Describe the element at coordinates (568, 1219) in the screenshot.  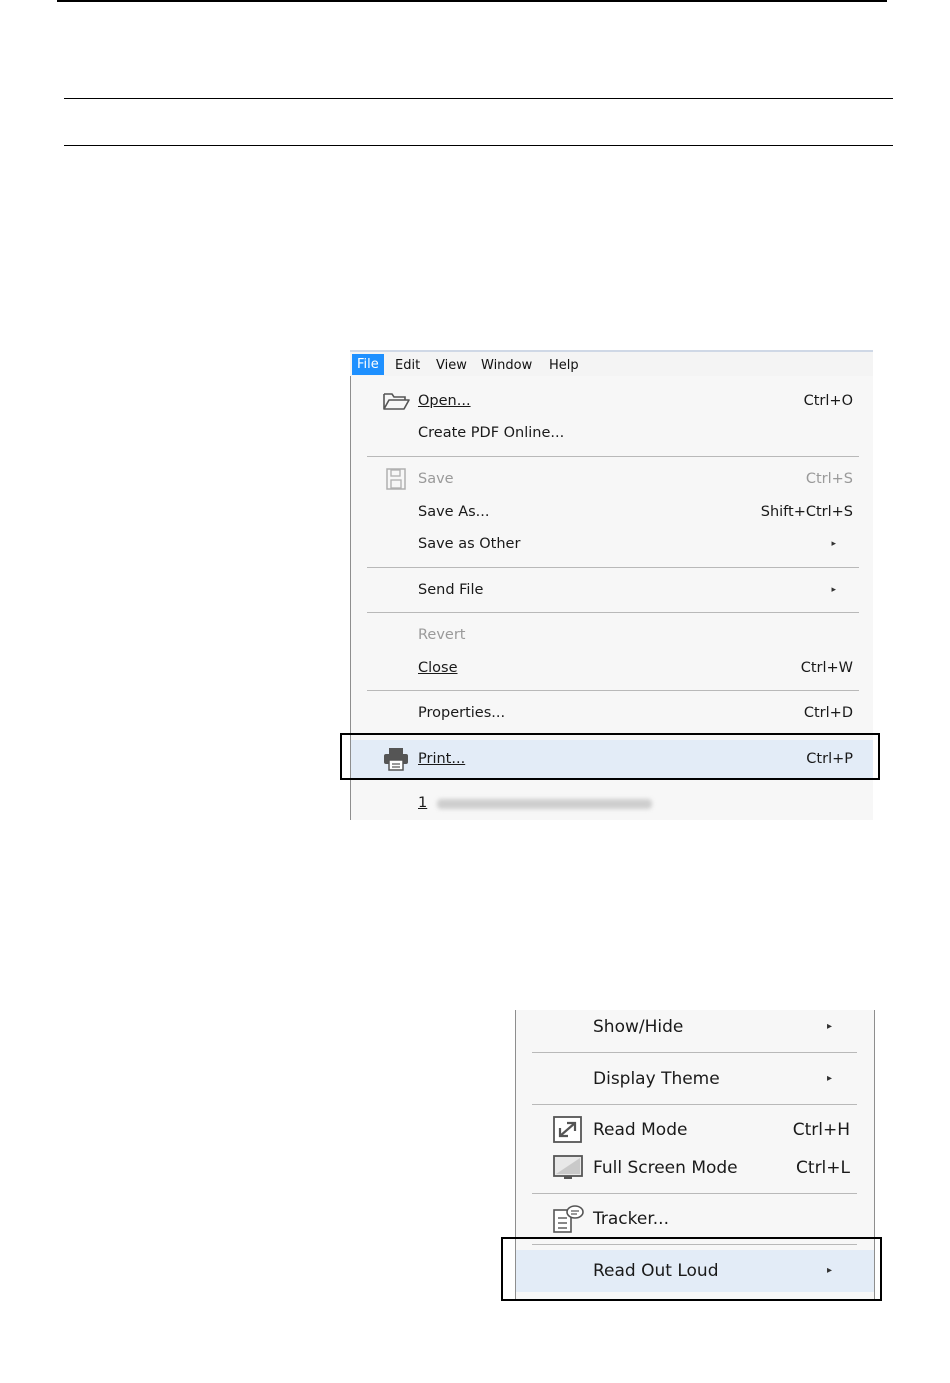
I see `tracker-icon` at that location.